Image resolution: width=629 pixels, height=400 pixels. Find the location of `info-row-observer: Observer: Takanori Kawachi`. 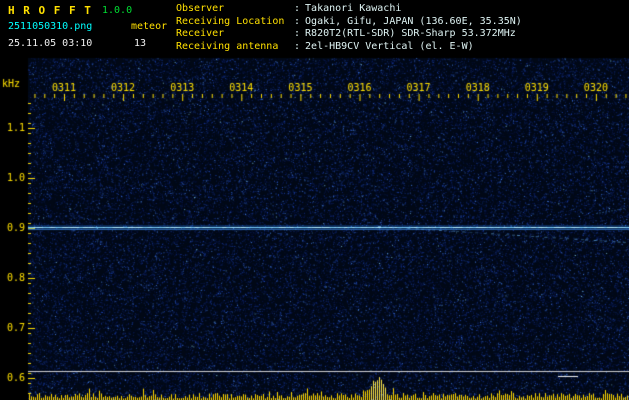

info-row-observer: Observer: Takanori Kawachi is located at coordinates (349, 9).